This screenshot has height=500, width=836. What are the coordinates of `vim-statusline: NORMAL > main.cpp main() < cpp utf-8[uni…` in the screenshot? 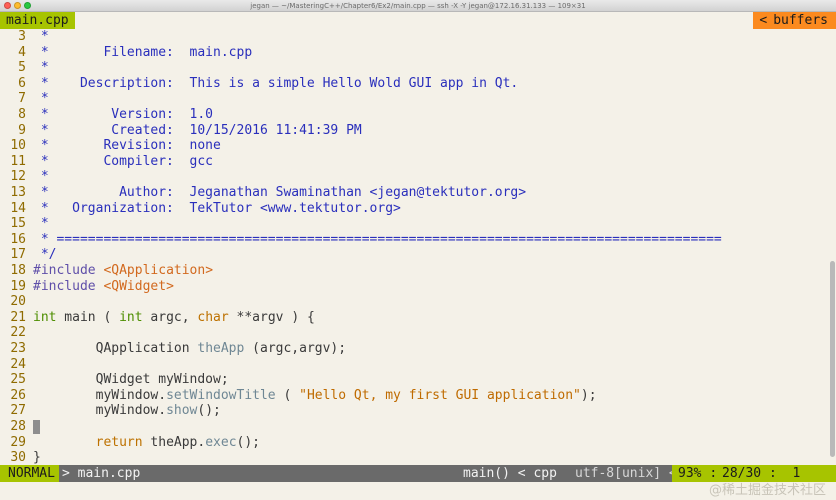 It's located at (418, 473).